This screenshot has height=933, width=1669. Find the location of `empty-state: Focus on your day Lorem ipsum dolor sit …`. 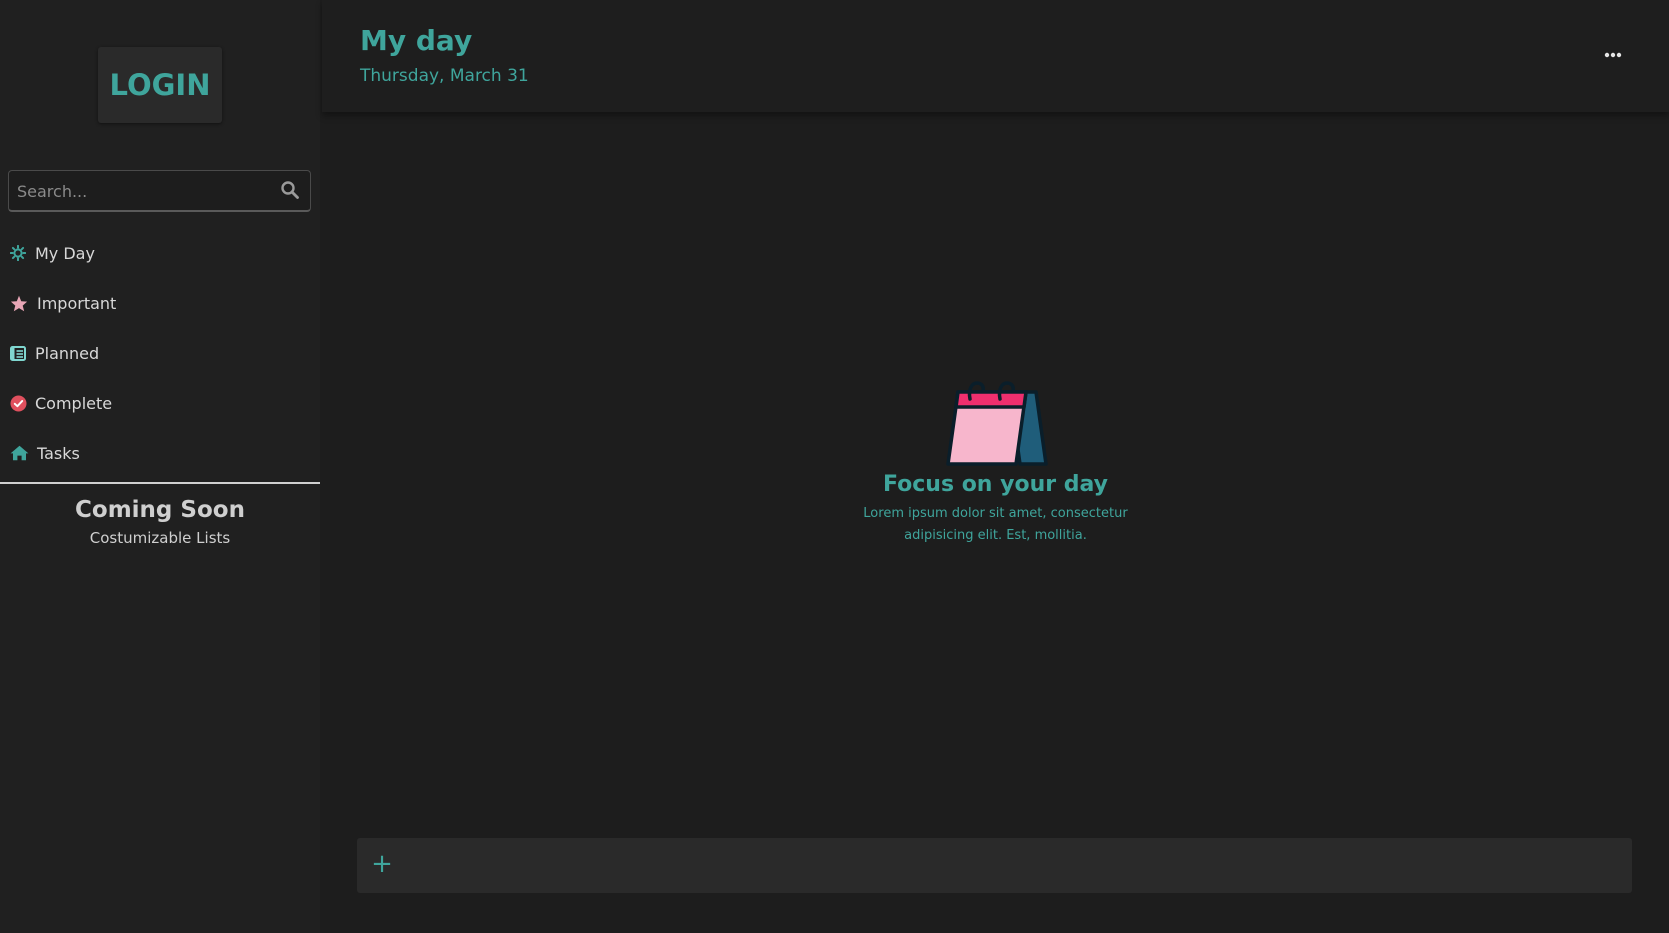

empty-state: Focus on your day Lorem ipsum dolor sit … is located at coordinates (995, 463).